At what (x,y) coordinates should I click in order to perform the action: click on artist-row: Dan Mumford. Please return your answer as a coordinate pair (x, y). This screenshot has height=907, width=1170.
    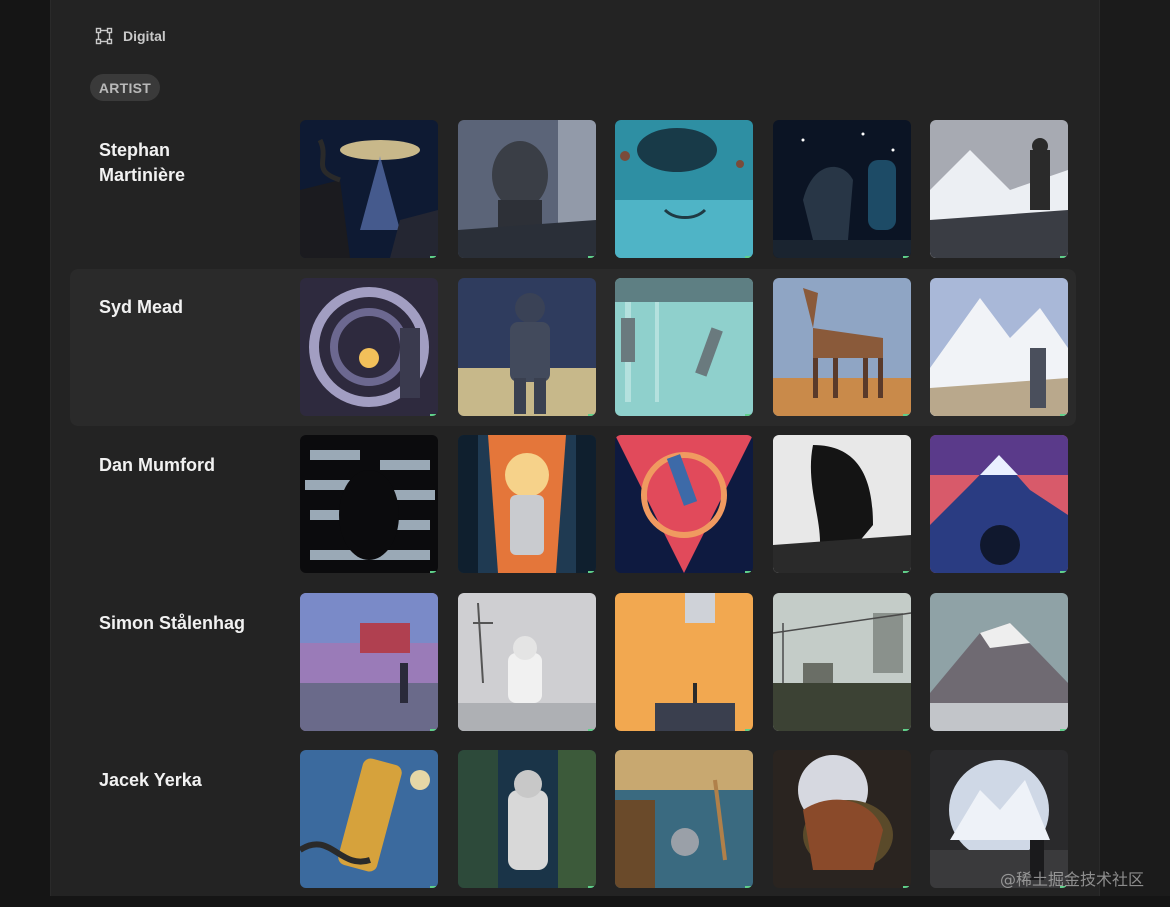
    Looking at the image, I should click on (573, 513).